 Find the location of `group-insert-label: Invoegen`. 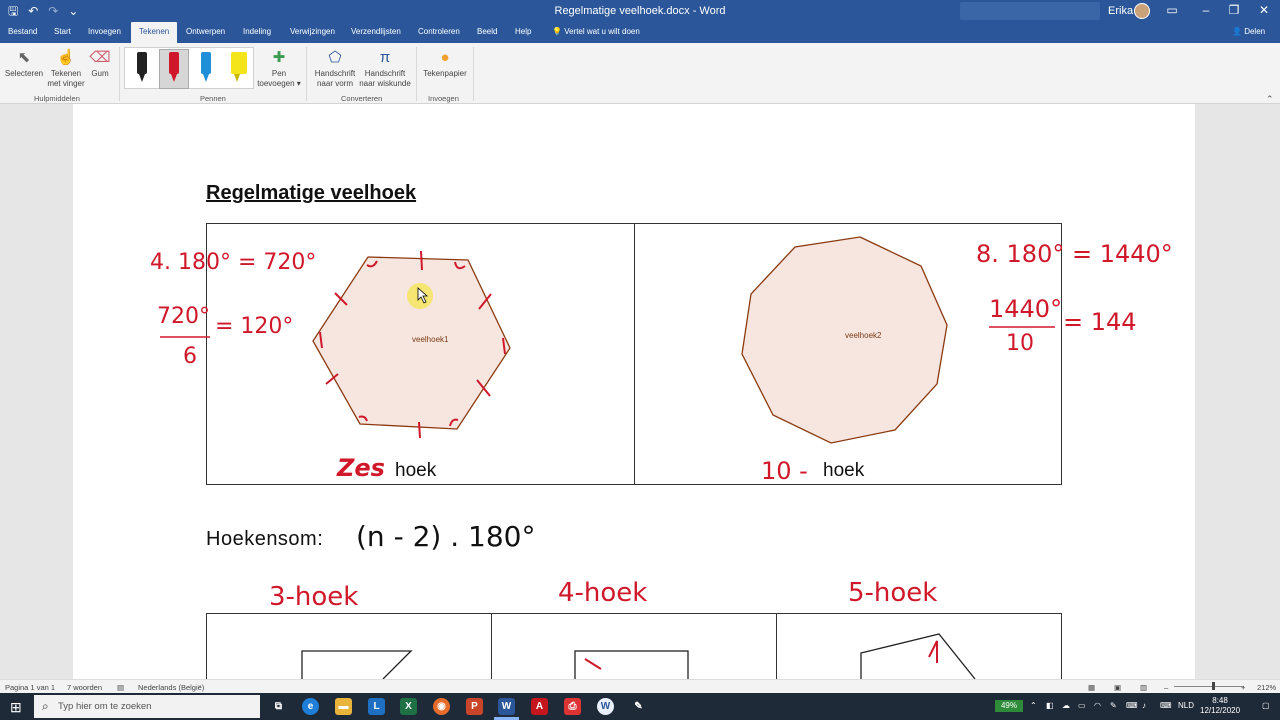

group-insert-label: Invoegen is located at coordinates (443, 98).